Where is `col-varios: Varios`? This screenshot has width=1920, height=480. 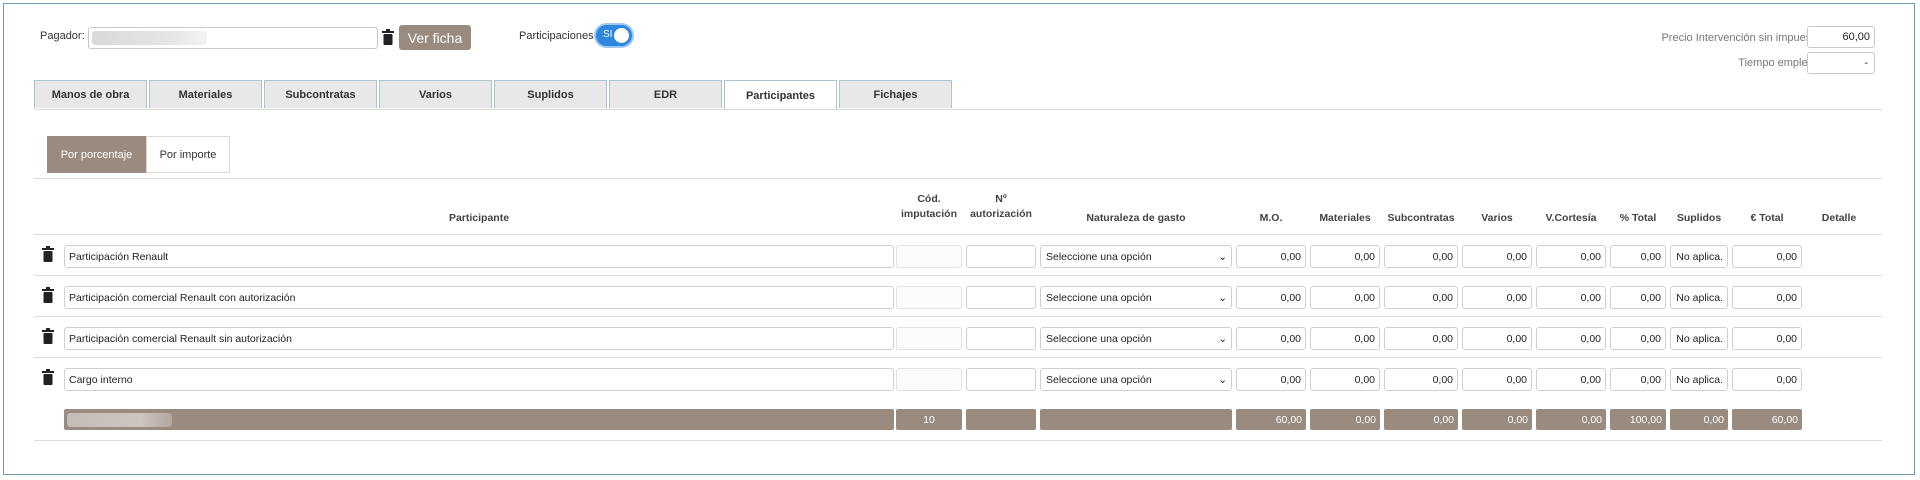 col-varios: Varios is located at coordinates (1497, 218).